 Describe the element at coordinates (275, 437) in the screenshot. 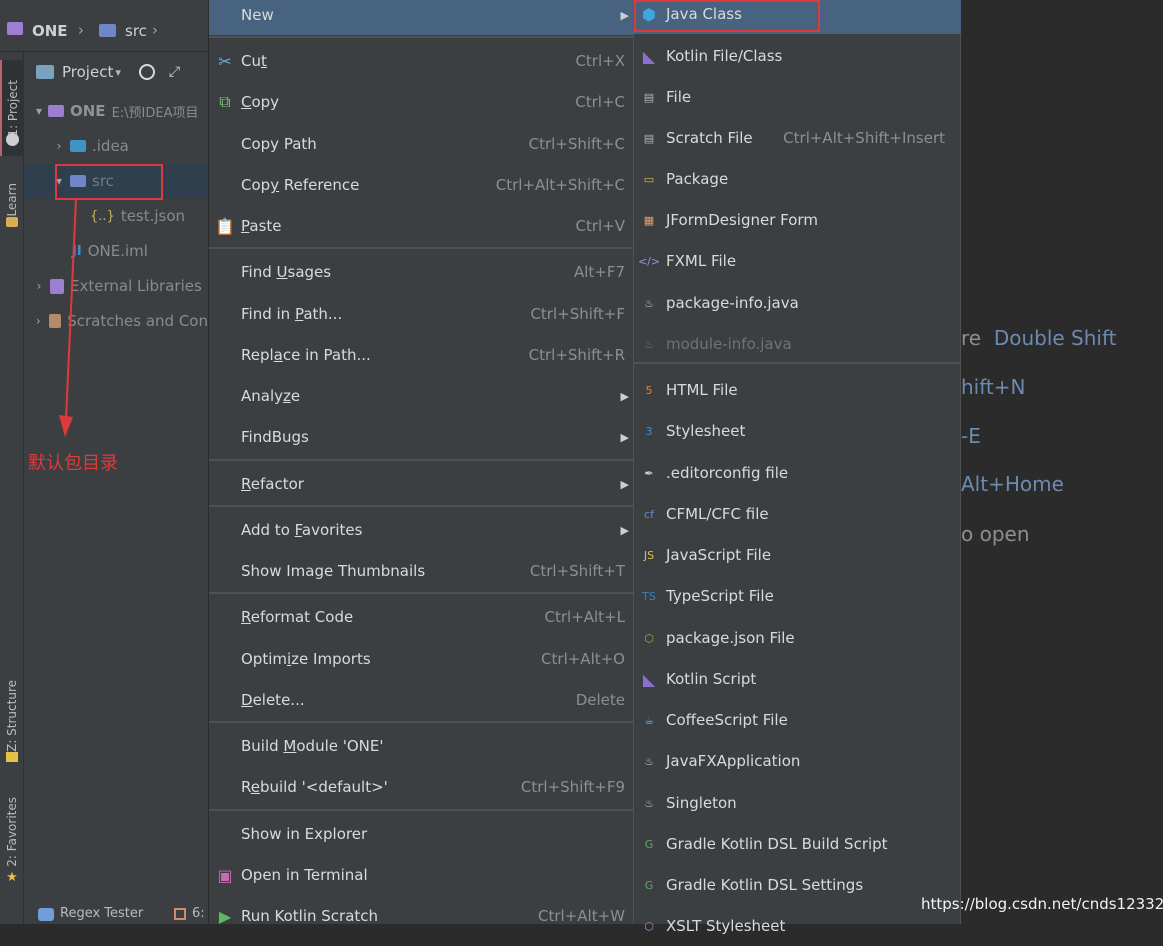

I see `menu-item-label: FindBugs` at that location.